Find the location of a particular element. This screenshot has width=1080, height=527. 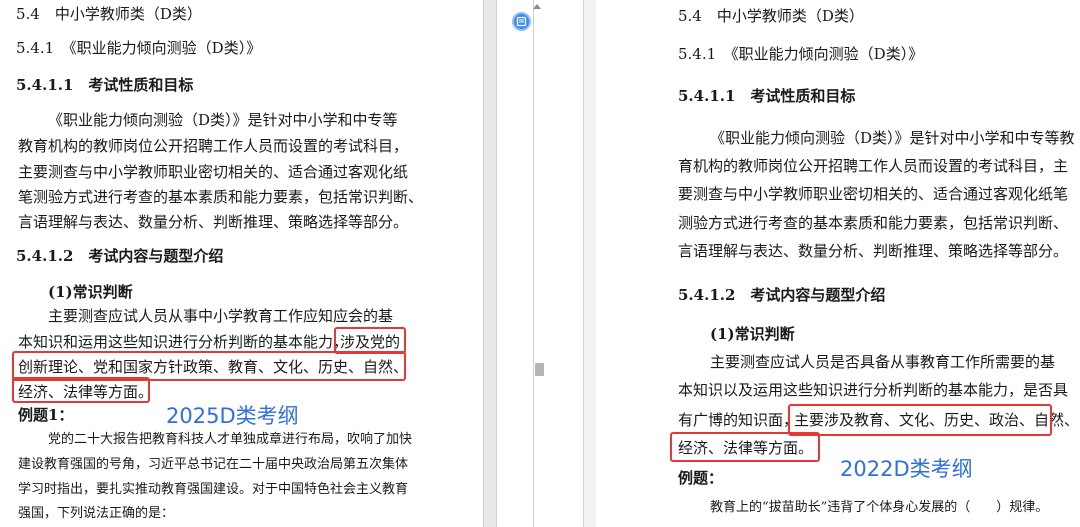

right-para1-line: 言语理解与表达、数量分析、判断推理、策略选择等部分。 is located at coordinates (873, 251).